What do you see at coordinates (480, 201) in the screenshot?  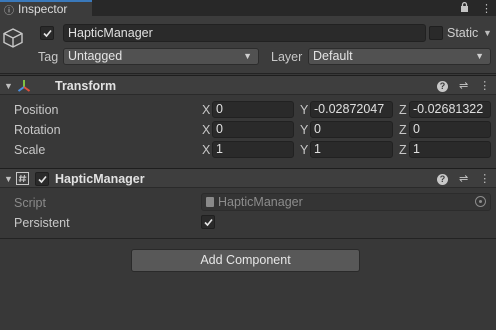 I see `object-picker-icon` at bounding box center [480, 201].